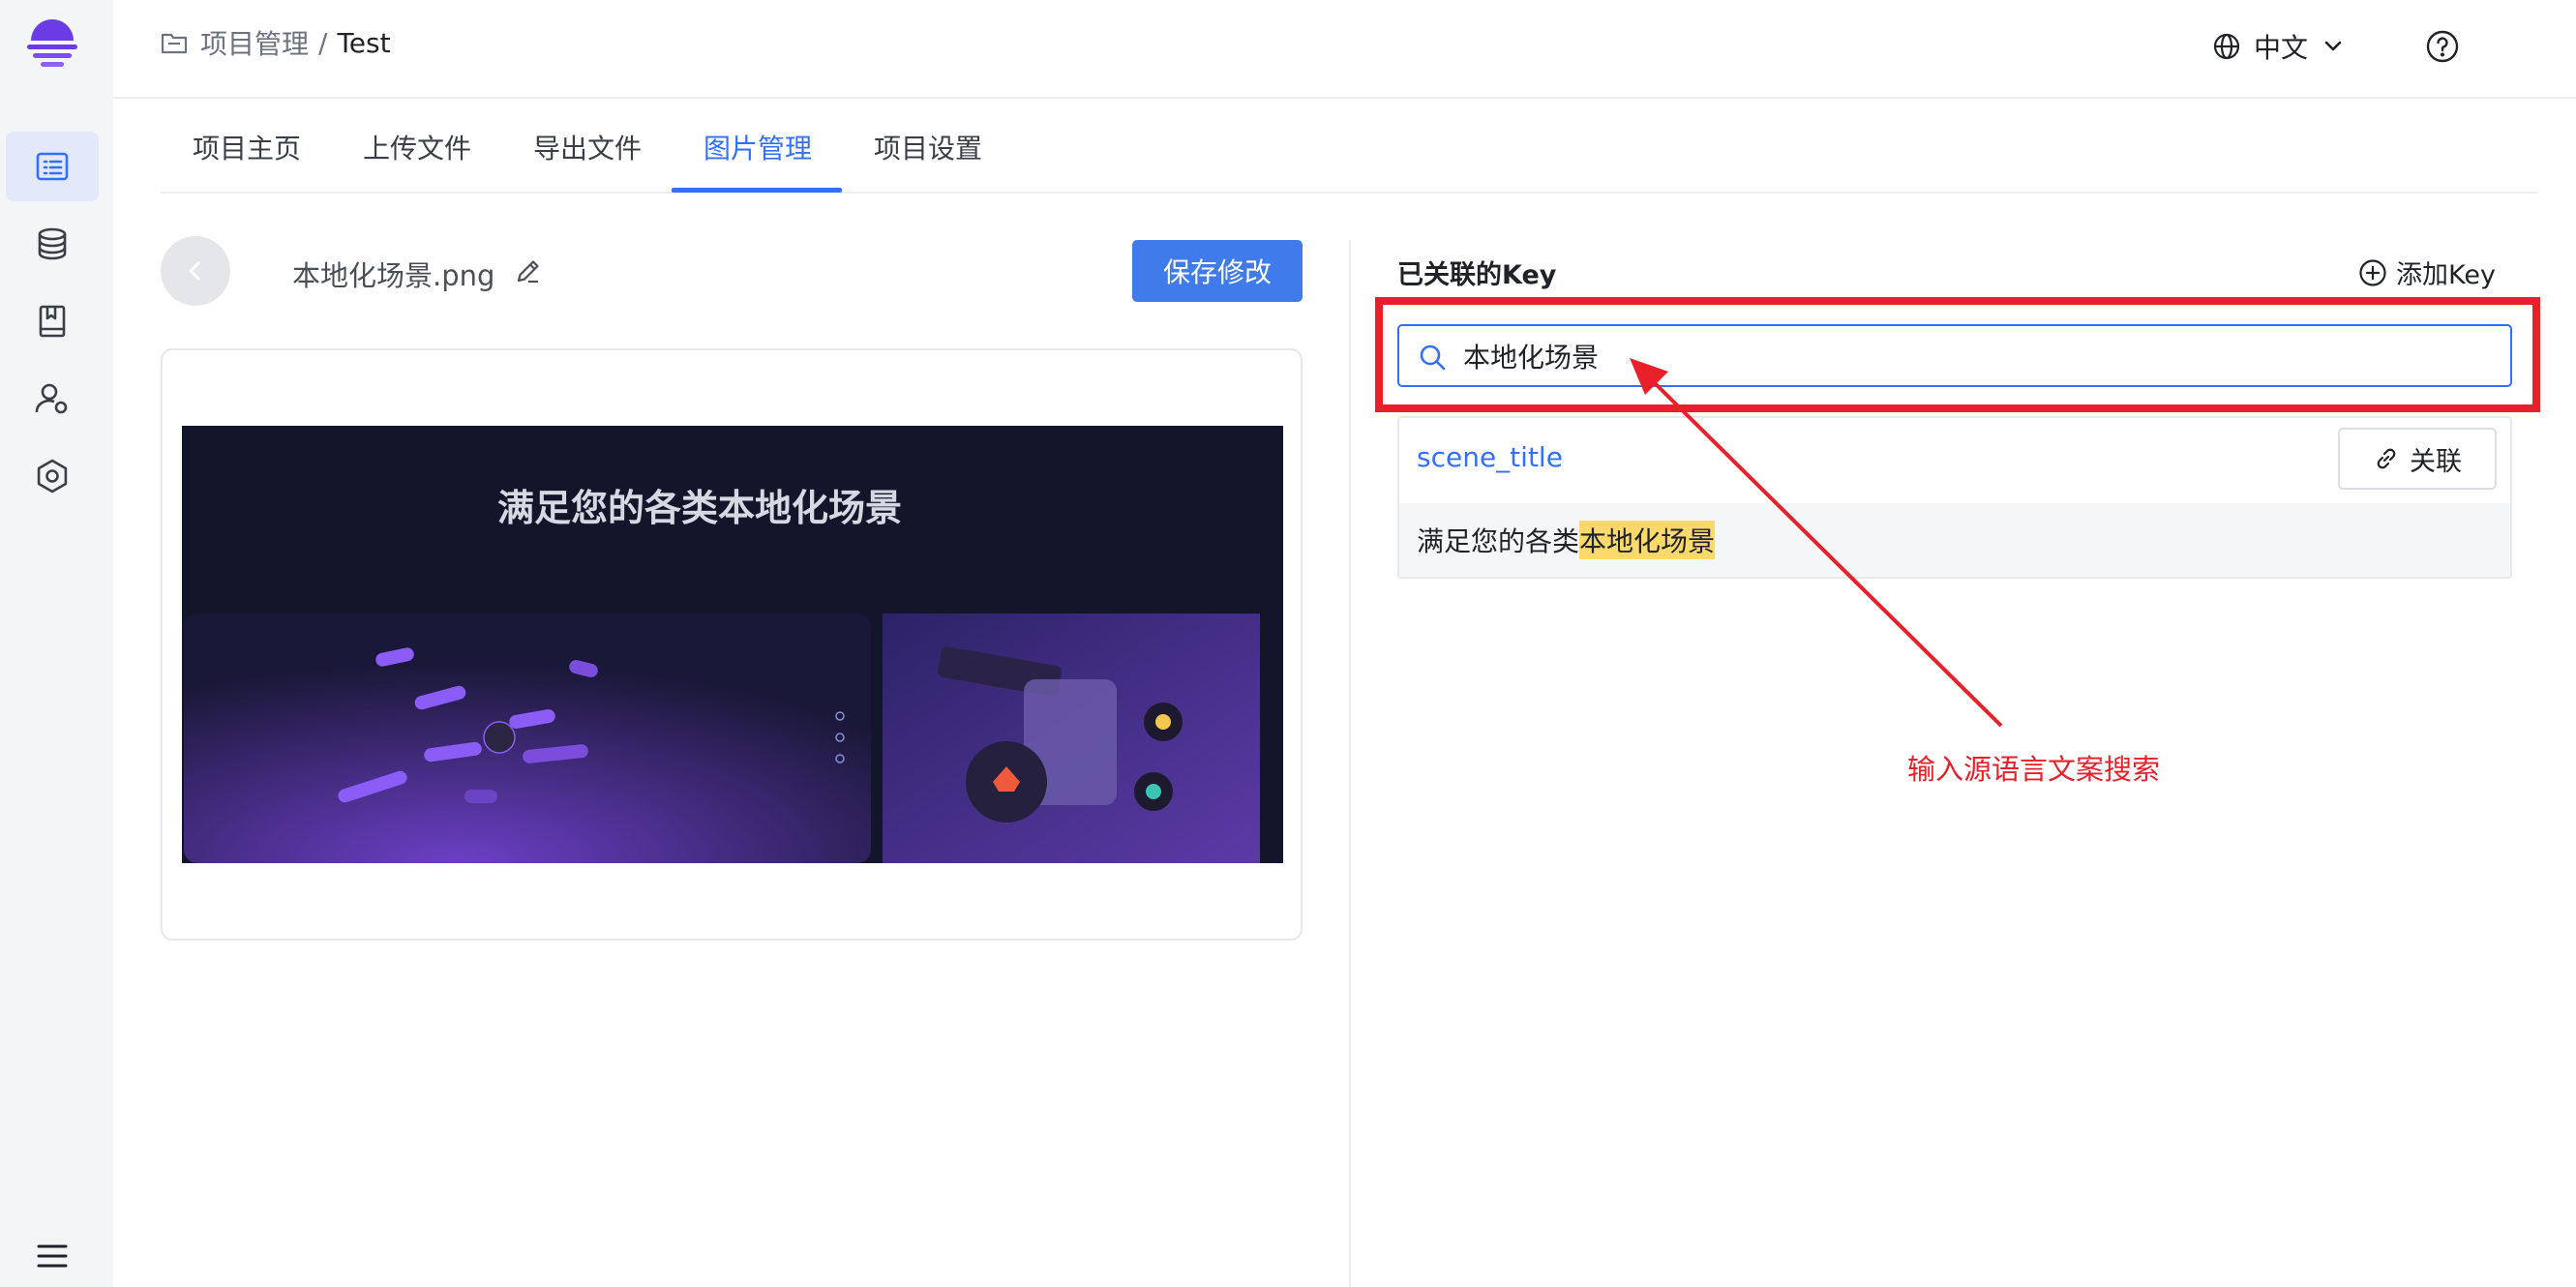 The height and width of the screenshot is (1287, 2576). What do you see at coordinates (1954, 540) in the screenshot?
I see `result-source-text: 满足您的各类 本地化场景` at bounding box center [1954, 540].